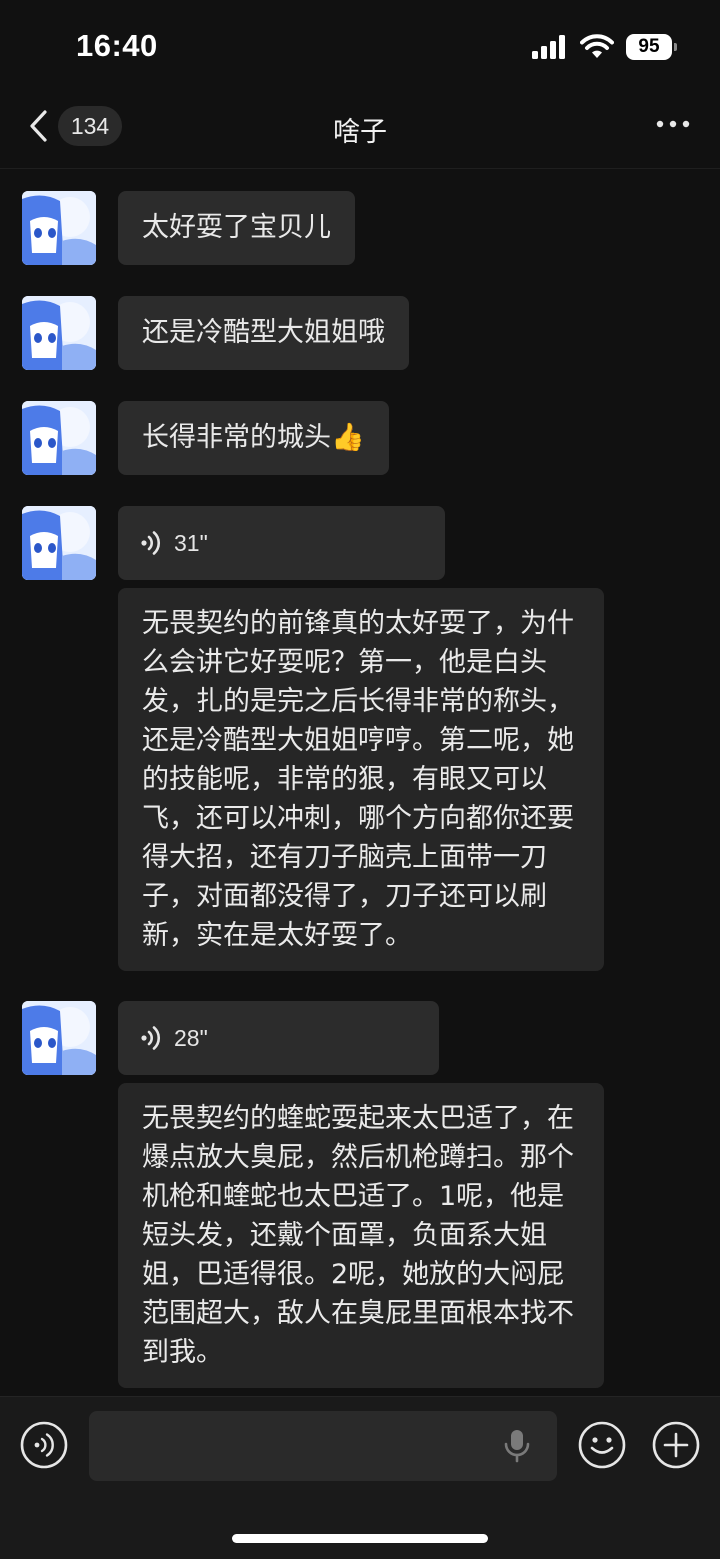 The width and height of the screenshot is (720, 1559). What do you see at coordinates (263, 333) in the screenshot?
I see `message-bubble: 还是冷酷型大姐姐哦` at bounding box center [263, 333].